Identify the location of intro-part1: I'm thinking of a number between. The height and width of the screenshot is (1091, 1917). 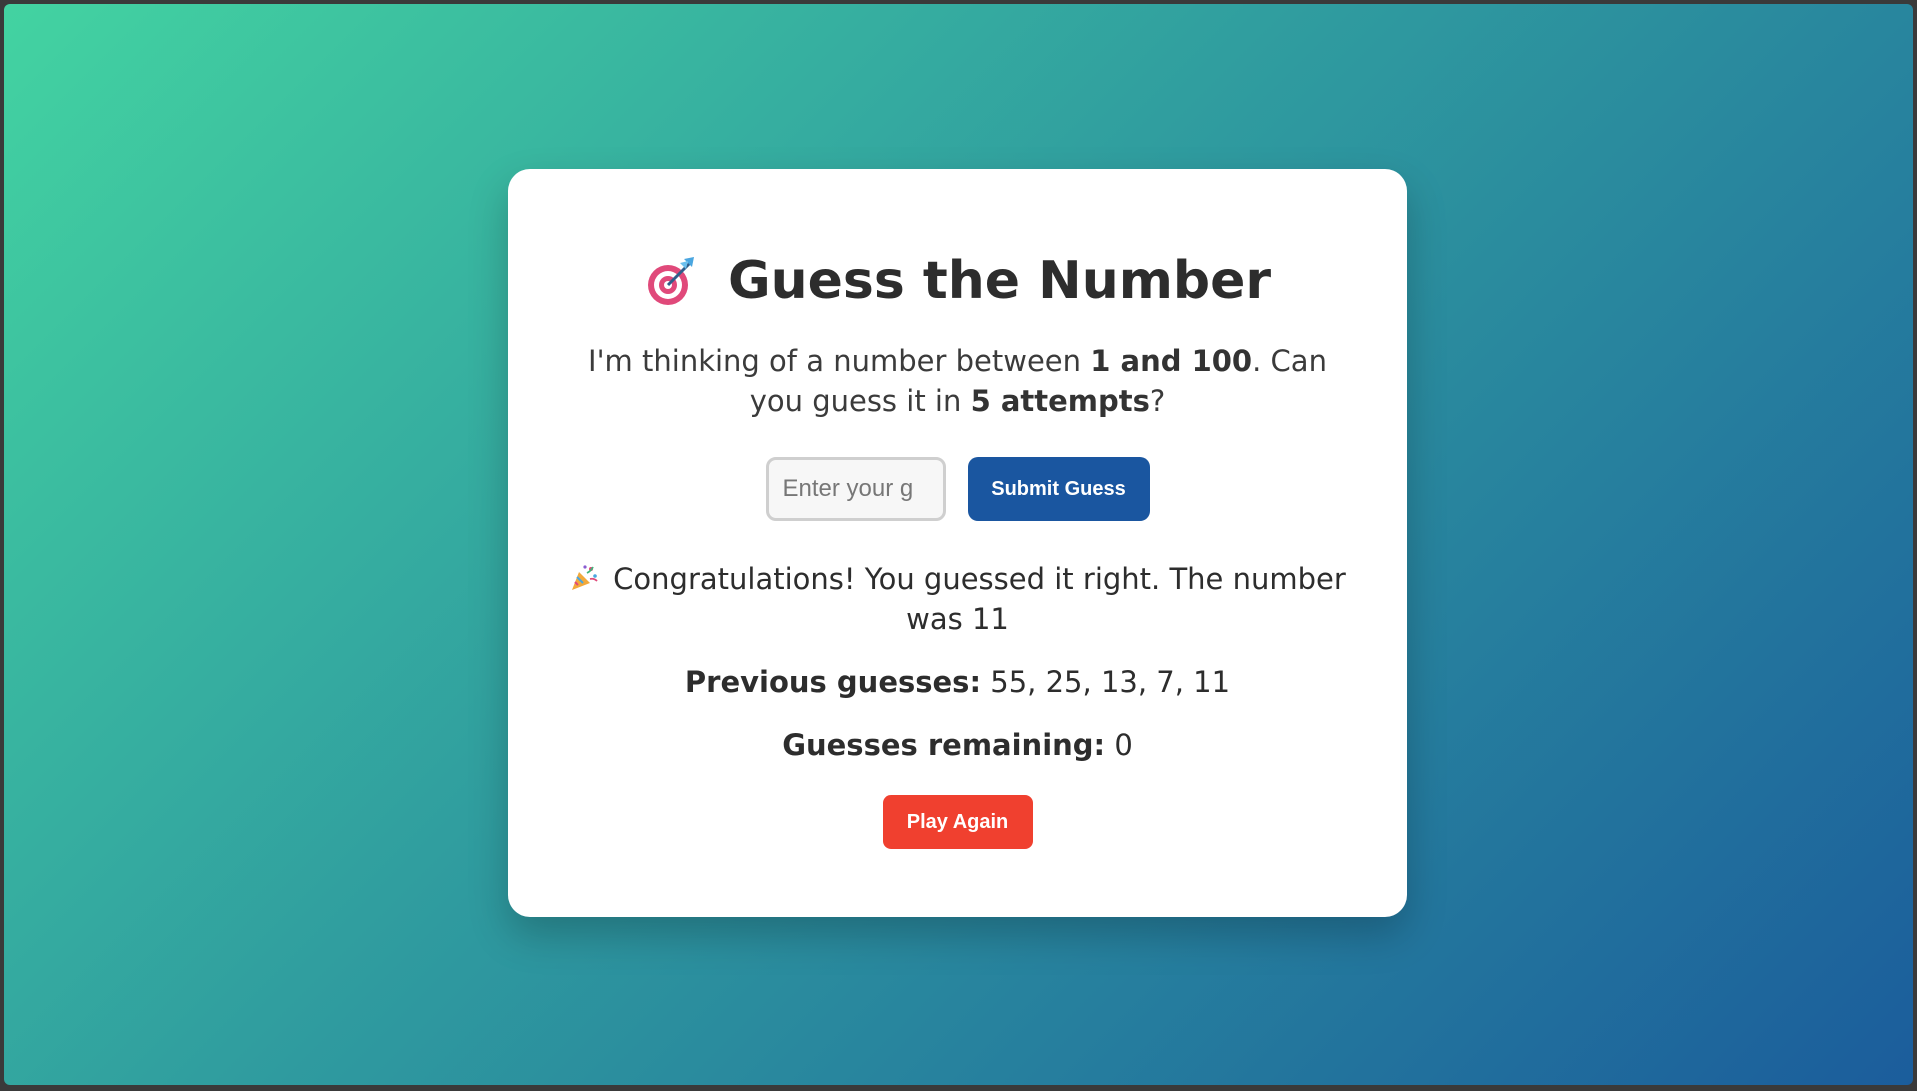
(839, 361).